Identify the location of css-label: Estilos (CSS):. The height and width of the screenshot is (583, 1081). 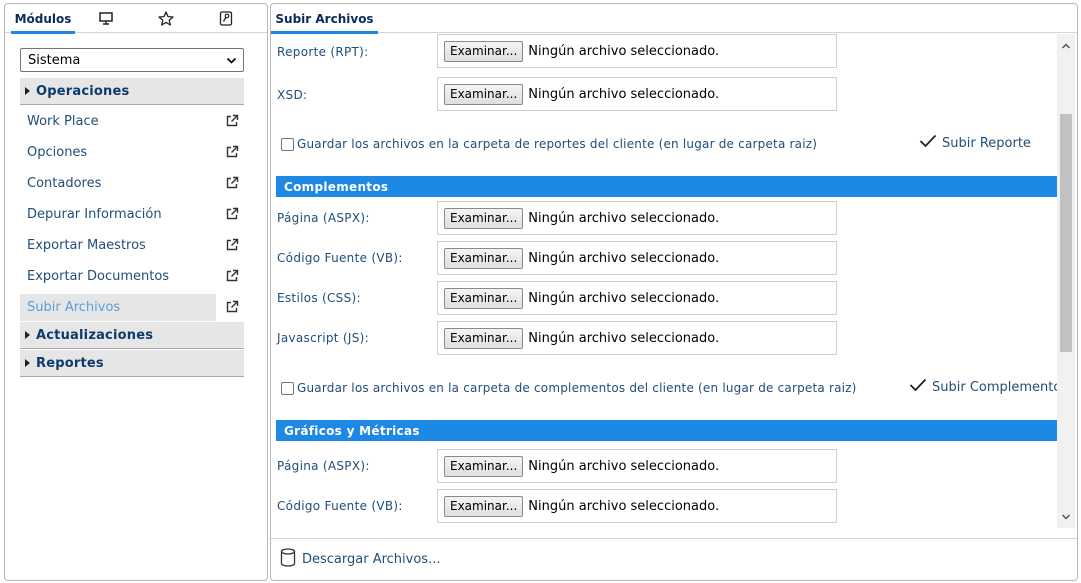
(319, 298).